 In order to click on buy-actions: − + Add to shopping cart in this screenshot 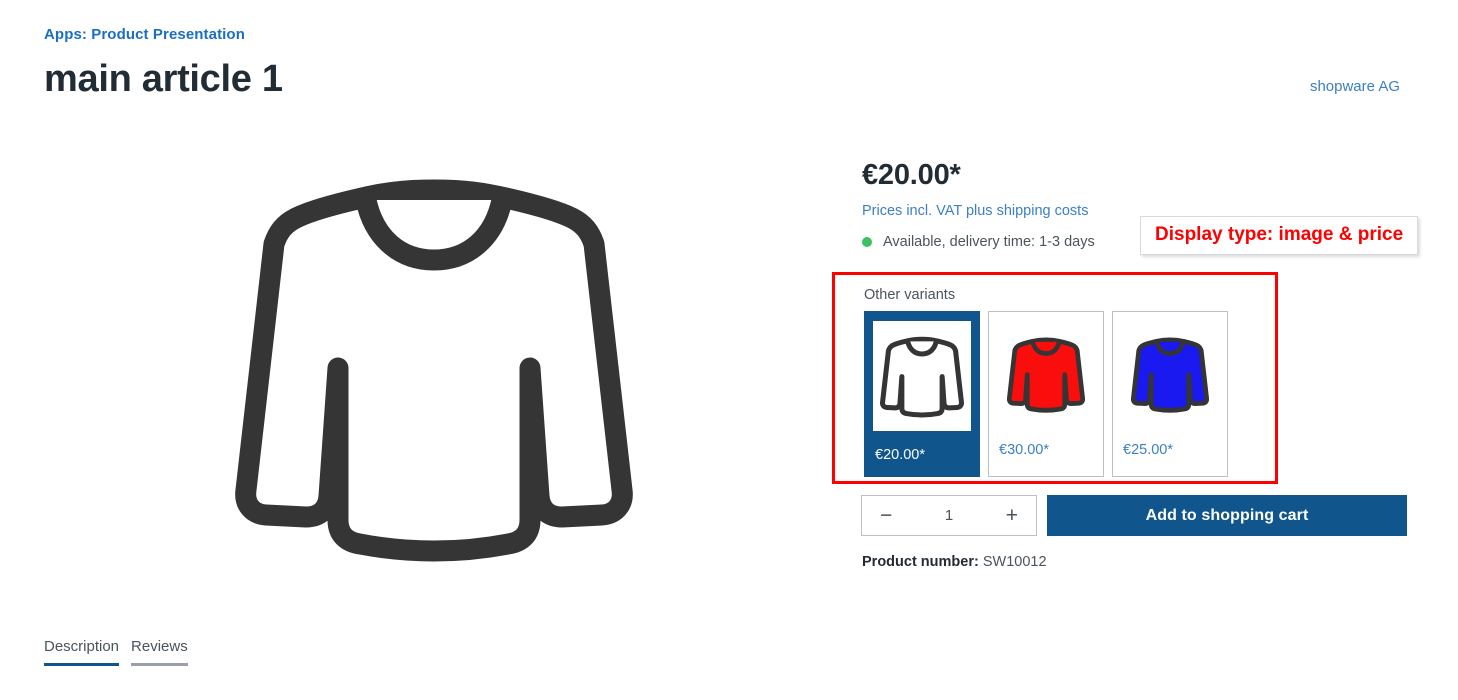, I will do `click(1134, 515)`.